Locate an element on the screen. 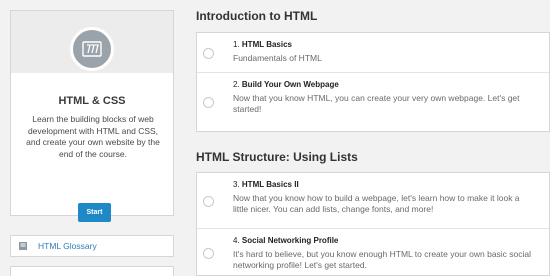  lesson-number: 3. is located at coordinates (236, 184).